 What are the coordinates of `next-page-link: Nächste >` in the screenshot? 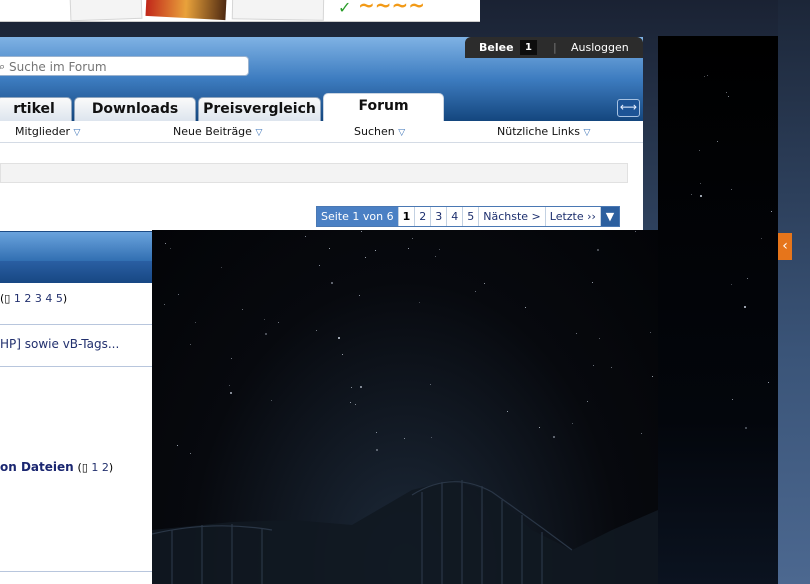 It's located at (512, 216).